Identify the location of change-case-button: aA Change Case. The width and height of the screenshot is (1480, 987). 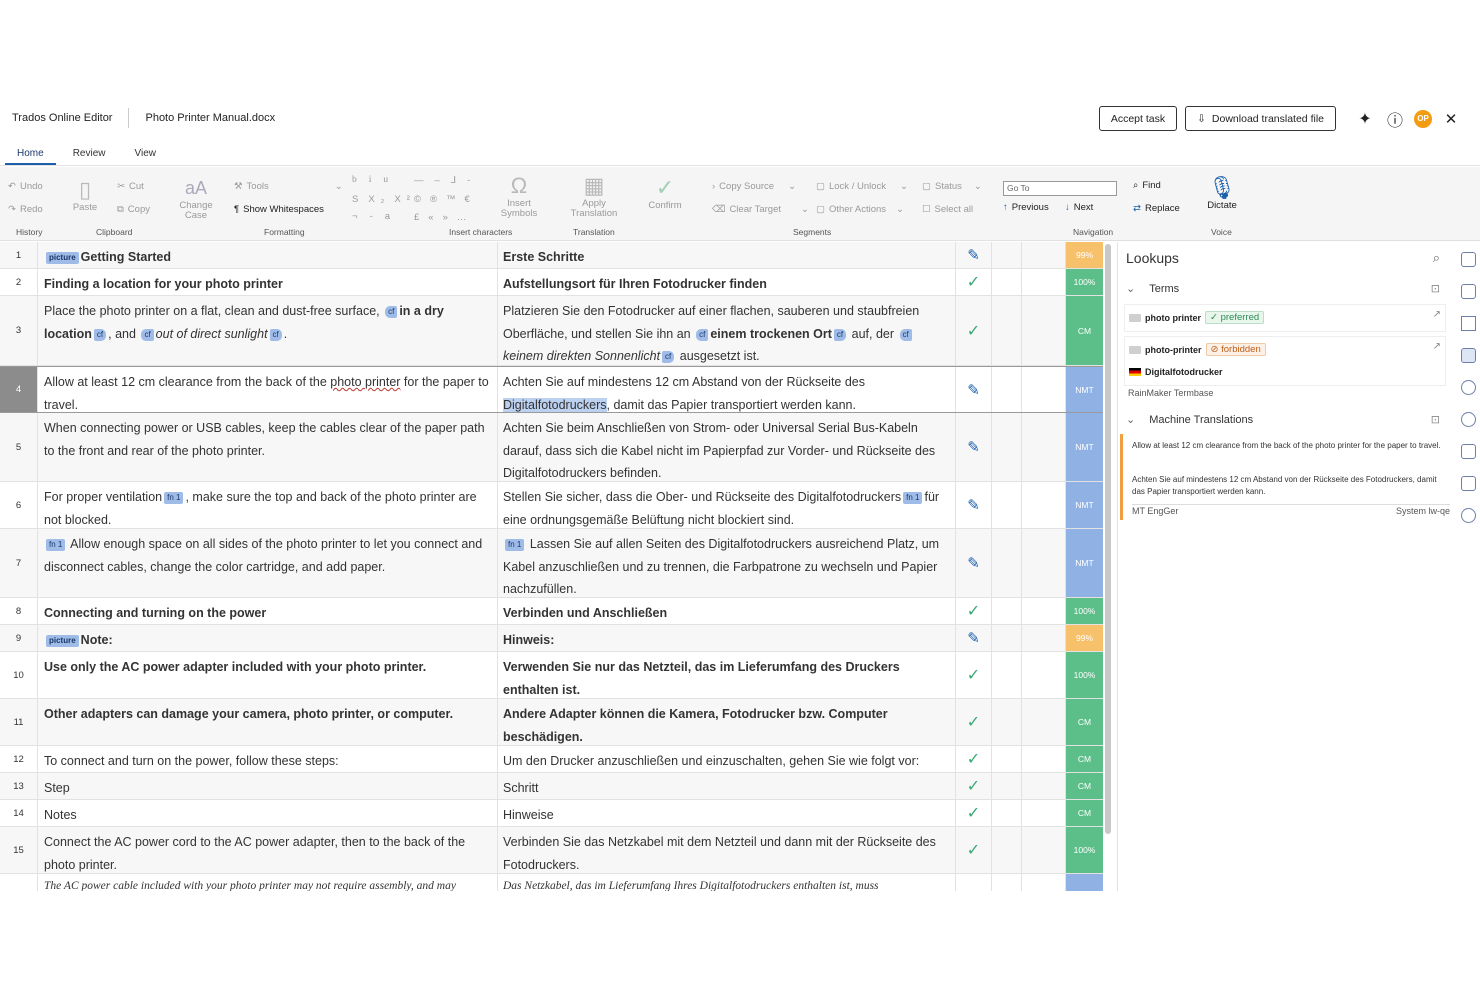
(196, 198).